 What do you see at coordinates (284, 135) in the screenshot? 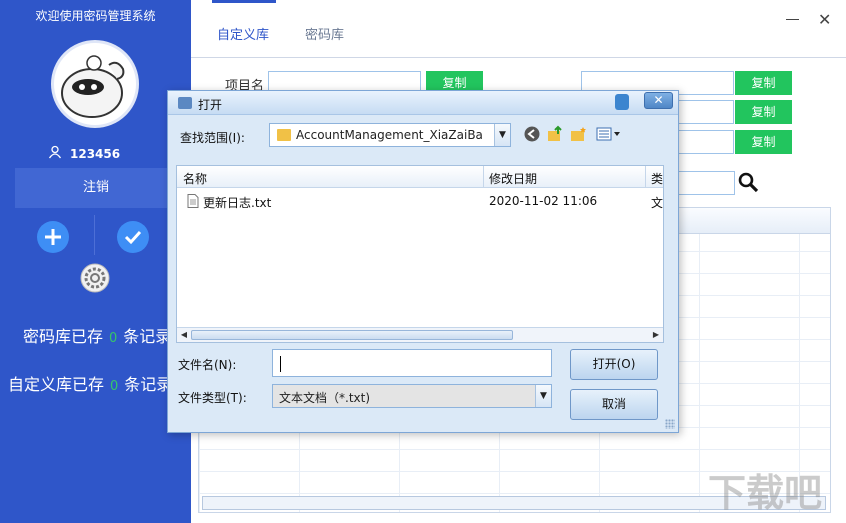
I see `folder-icon` at bounding box center [284, 135].